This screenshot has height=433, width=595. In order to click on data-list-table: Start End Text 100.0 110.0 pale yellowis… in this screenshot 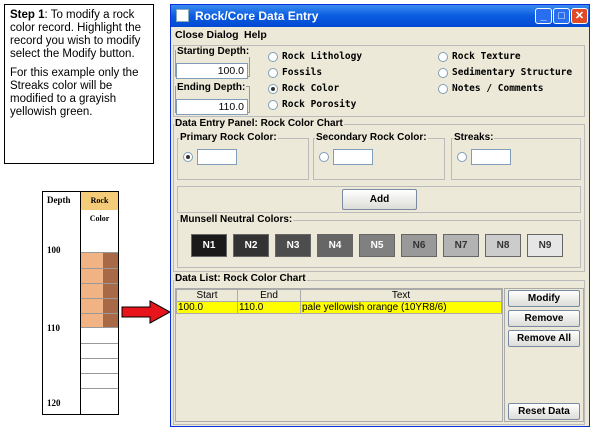, I will do `click(339, 301)`.